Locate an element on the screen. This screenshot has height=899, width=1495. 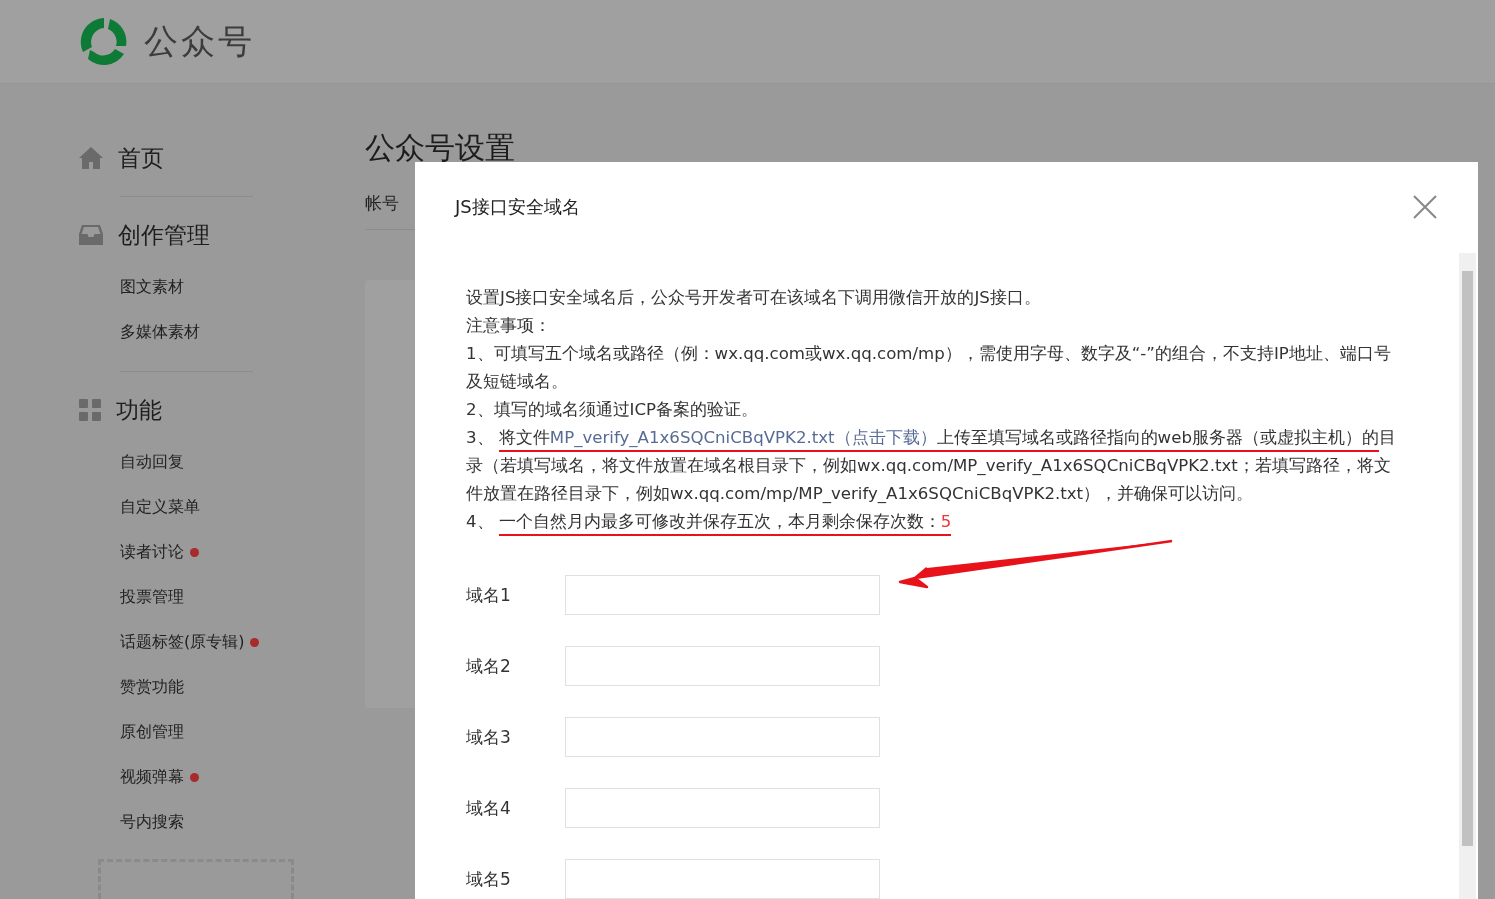
note-text: 3、 将文件MP_verify_A1x6SQCniCBqVPK2.txt（点击下载）上传至填写域名或路径指向的web服务器（或虚拟主机）的目录（若填写域名，将文件放置在域名根目录下，例如wx.qq.com/MP_verify_A1x6SQCniCBqVPK2.txt；若填写路径，将文件放置在路径目录下，例如wx.qq.com/mp/MP_verify_A1x6SQCniCBqVPK2.txt），并确保可以访问。 is located at coordinates (931, 466).